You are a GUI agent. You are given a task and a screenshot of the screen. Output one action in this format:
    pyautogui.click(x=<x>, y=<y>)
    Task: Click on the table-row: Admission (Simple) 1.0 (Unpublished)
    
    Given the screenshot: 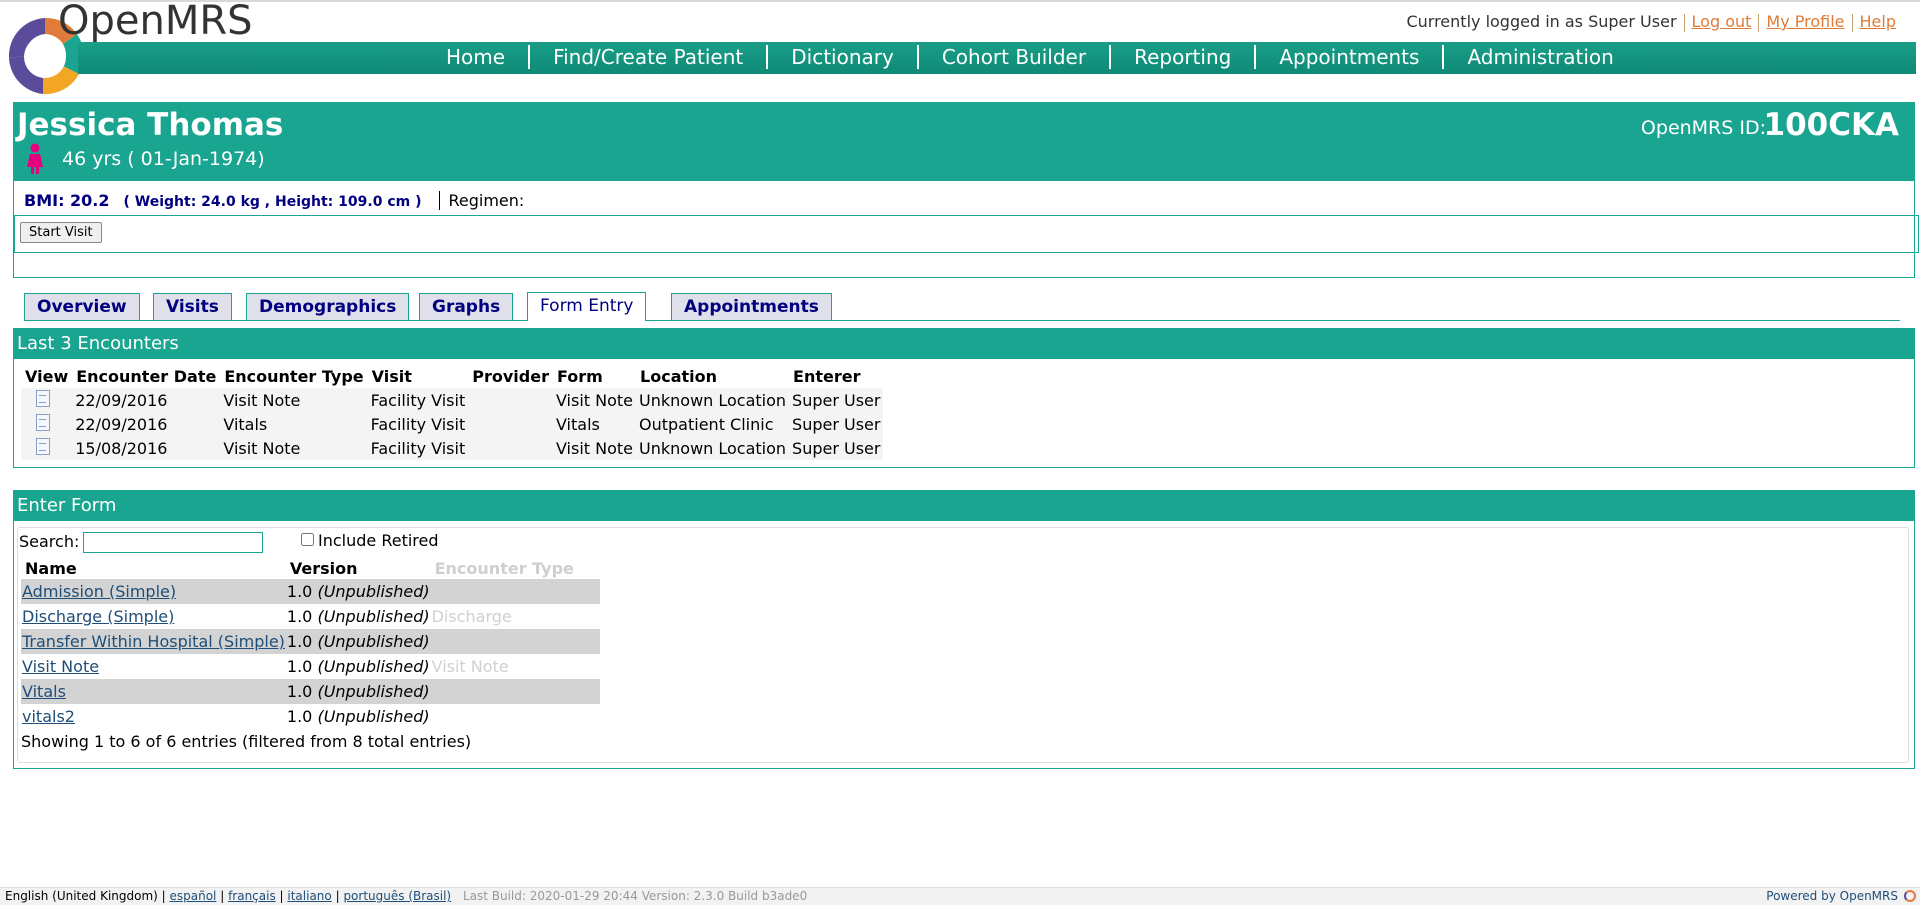 What is the action you would take?
    pyautogui.click(x=310, y=591)
    